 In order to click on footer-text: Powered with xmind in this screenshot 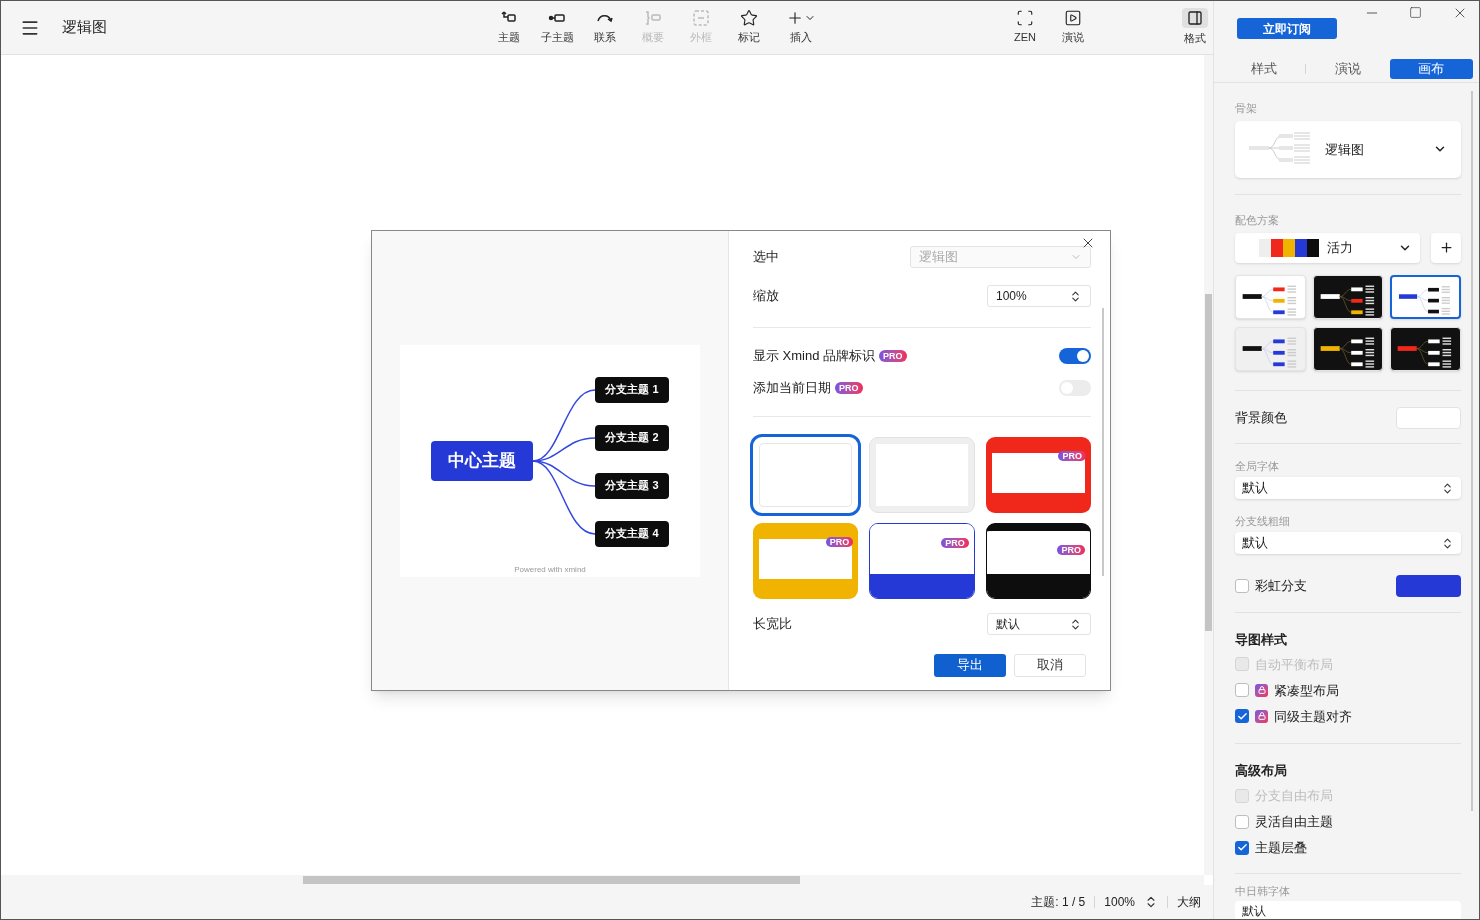, I will do `click(550, 569)`.